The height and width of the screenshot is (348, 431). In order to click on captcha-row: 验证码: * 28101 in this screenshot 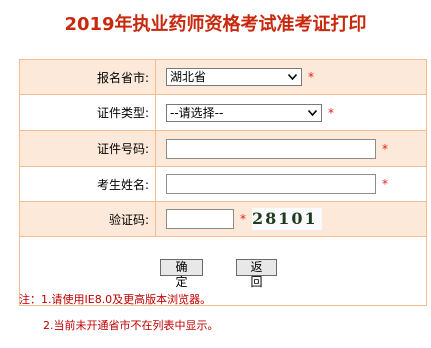, I will do `click(223, 219)`.